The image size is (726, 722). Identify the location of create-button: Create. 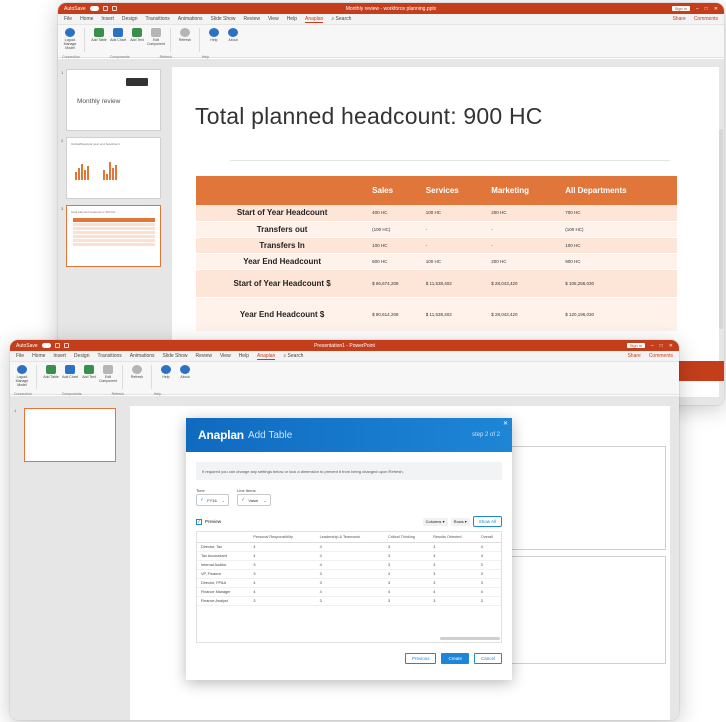
(455, 658).